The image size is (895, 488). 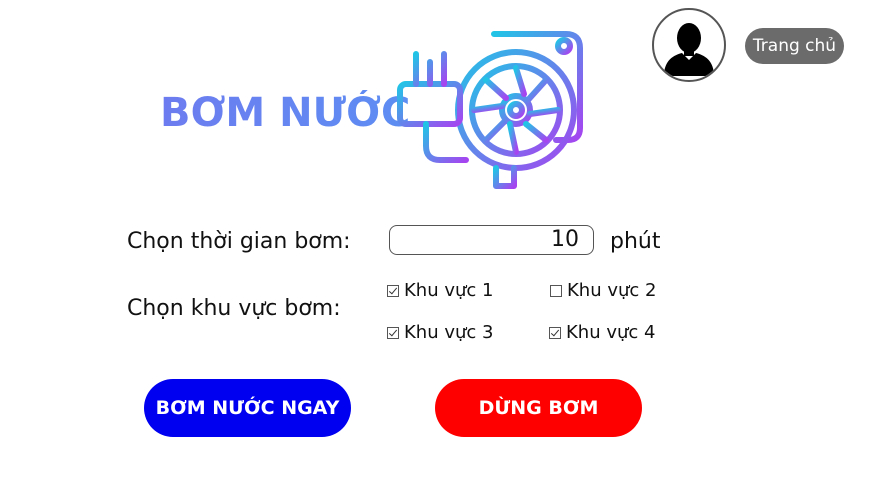 I want to click on area-checkbox-1: Khu vực 1, so click(x=440, y=290).